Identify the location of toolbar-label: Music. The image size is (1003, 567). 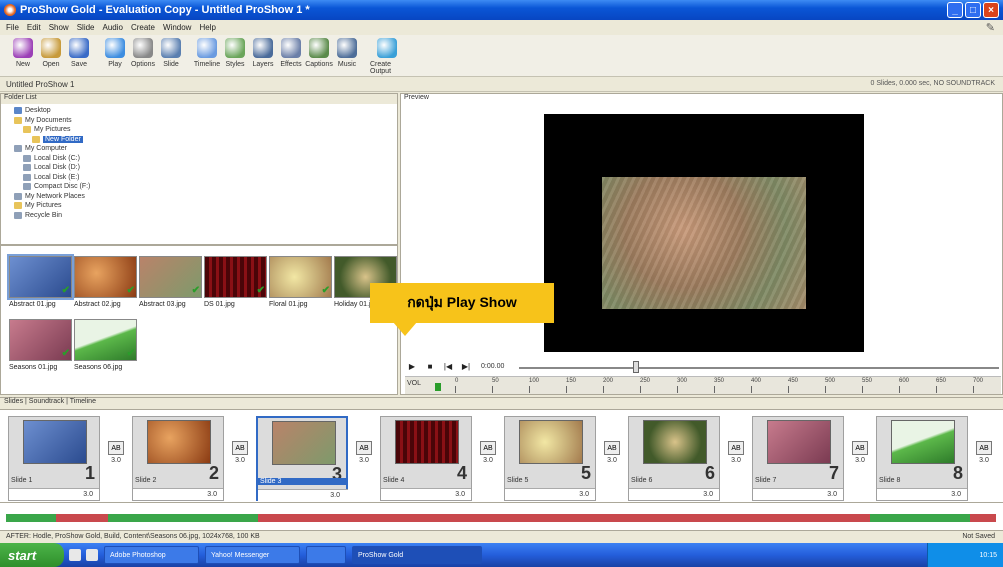
(347, 64).